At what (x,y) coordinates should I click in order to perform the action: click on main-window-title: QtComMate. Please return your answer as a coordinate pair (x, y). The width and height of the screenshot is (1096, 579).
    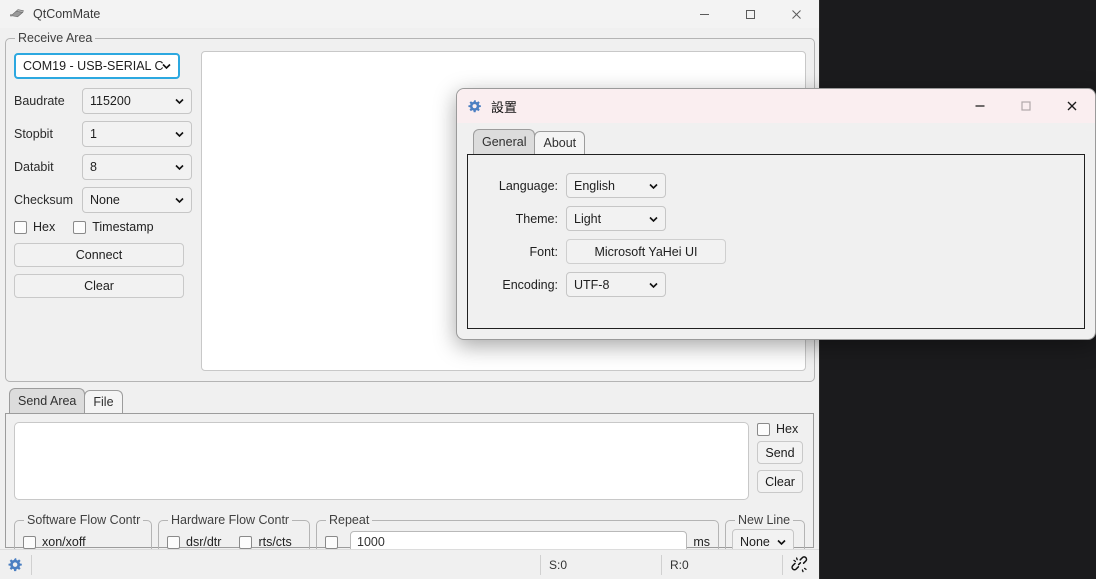
    Looking at the image, I should click on (67, 14).